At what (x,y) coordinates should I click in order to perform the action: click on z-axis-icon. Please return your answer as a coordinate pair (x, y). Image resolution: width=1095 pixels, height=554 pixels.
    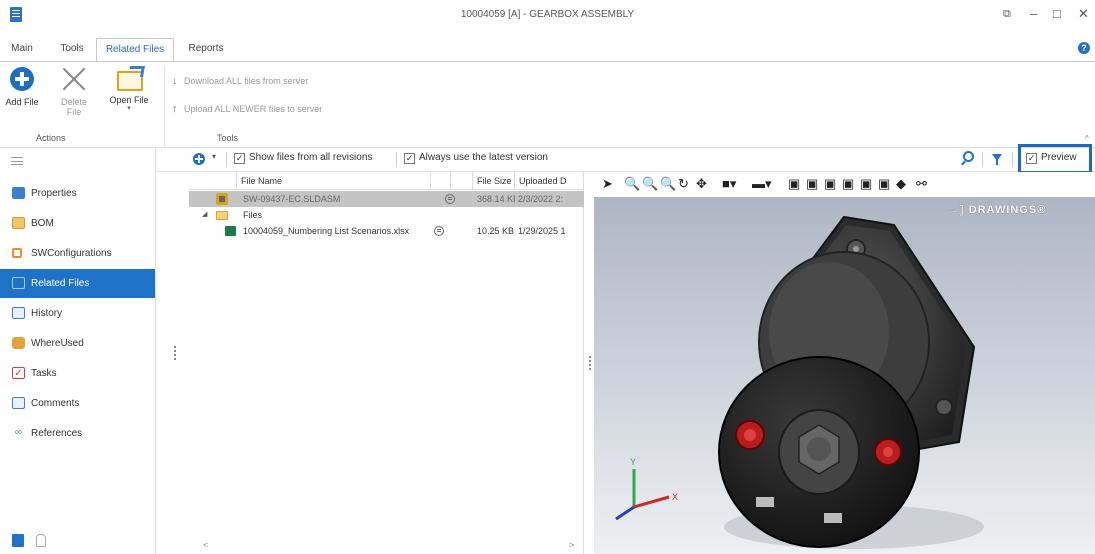
    Looking at the image, I should click on (625, 513).